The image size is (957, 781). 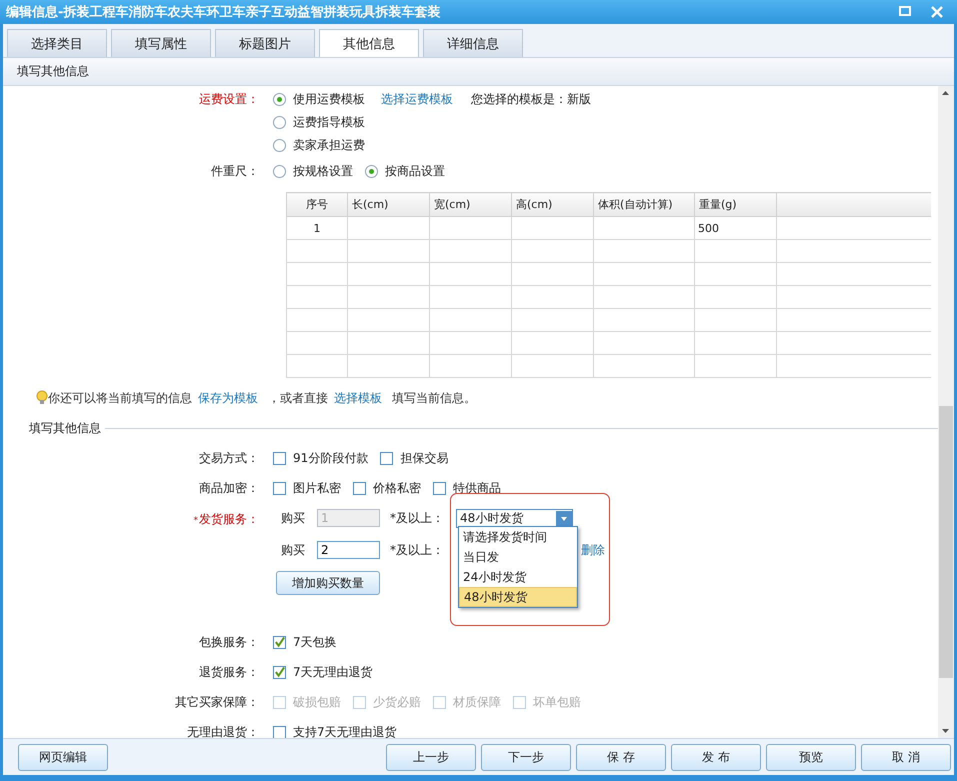 What do you see at coordinates (415, 171) in the screenshot?
I see `option-label: 按商品设置` at bounding box center [415, 171].